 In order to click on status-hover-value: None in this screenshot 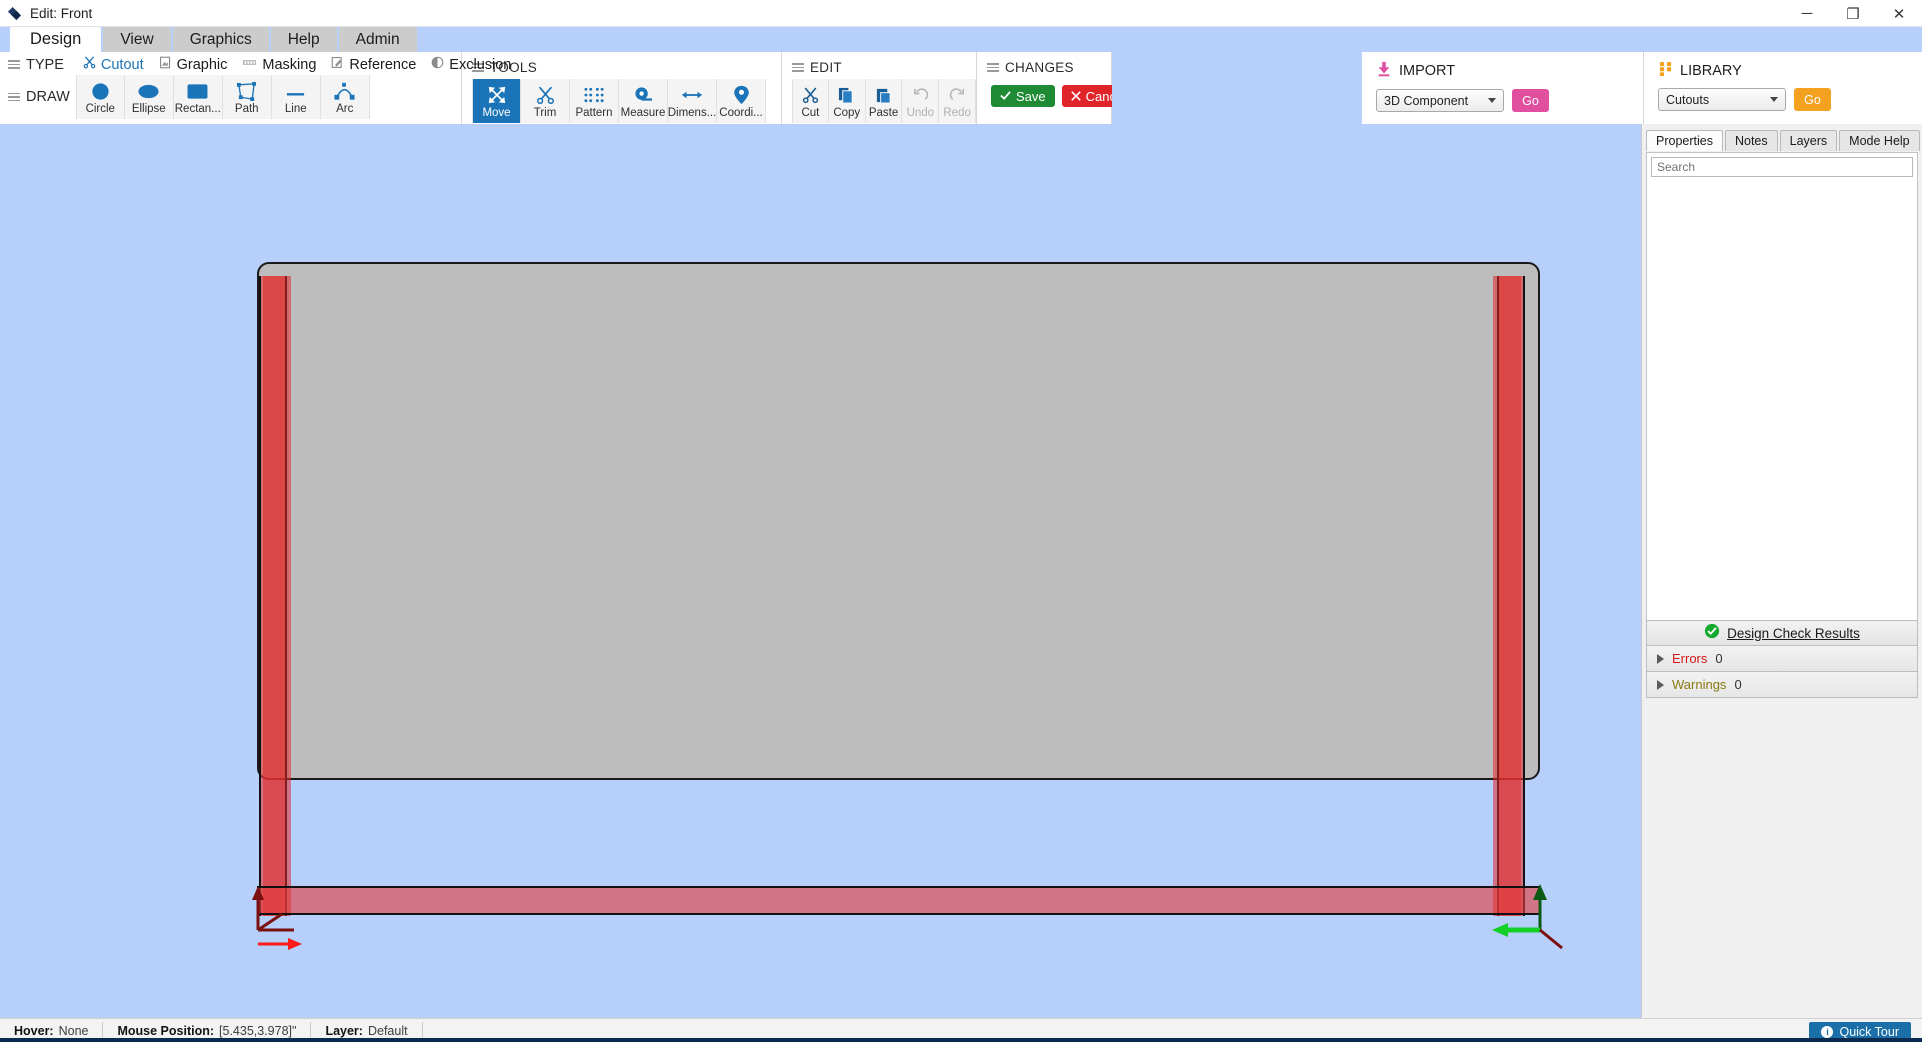, I will do `click(73, 1030)`.